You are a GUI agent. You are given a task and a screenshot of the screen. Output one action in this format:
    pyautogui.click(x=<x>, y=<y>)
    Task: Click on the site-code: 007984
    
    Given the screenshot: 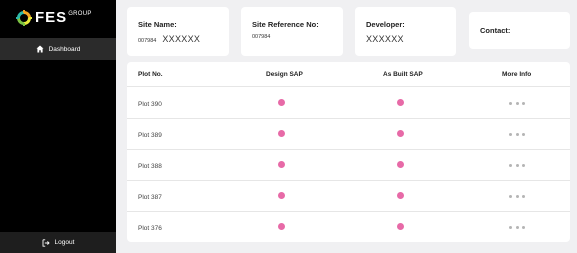 What is the action you would take?
    pyautogui.click(x=147, y=41)
    